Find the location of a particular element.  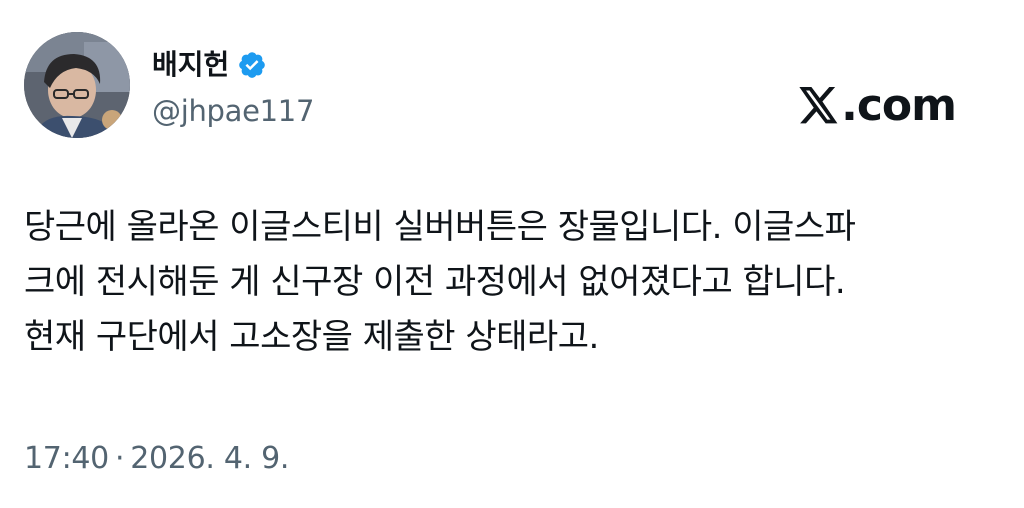

avatar-image is located at coordinates (77, 85).